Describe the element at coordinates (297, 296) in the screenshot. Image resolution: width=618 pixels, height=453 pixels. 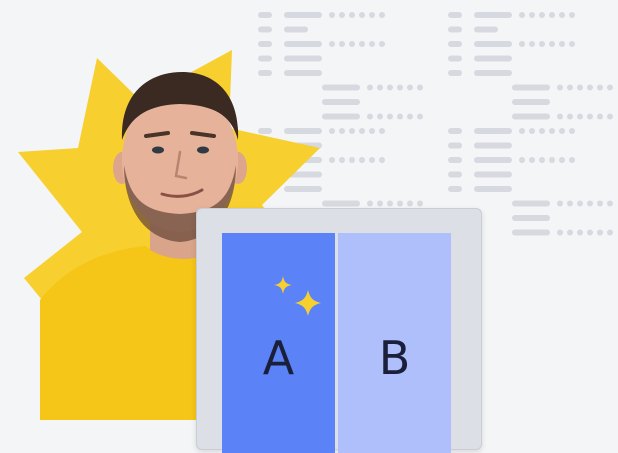
I see `sparkle-icon` at that location.